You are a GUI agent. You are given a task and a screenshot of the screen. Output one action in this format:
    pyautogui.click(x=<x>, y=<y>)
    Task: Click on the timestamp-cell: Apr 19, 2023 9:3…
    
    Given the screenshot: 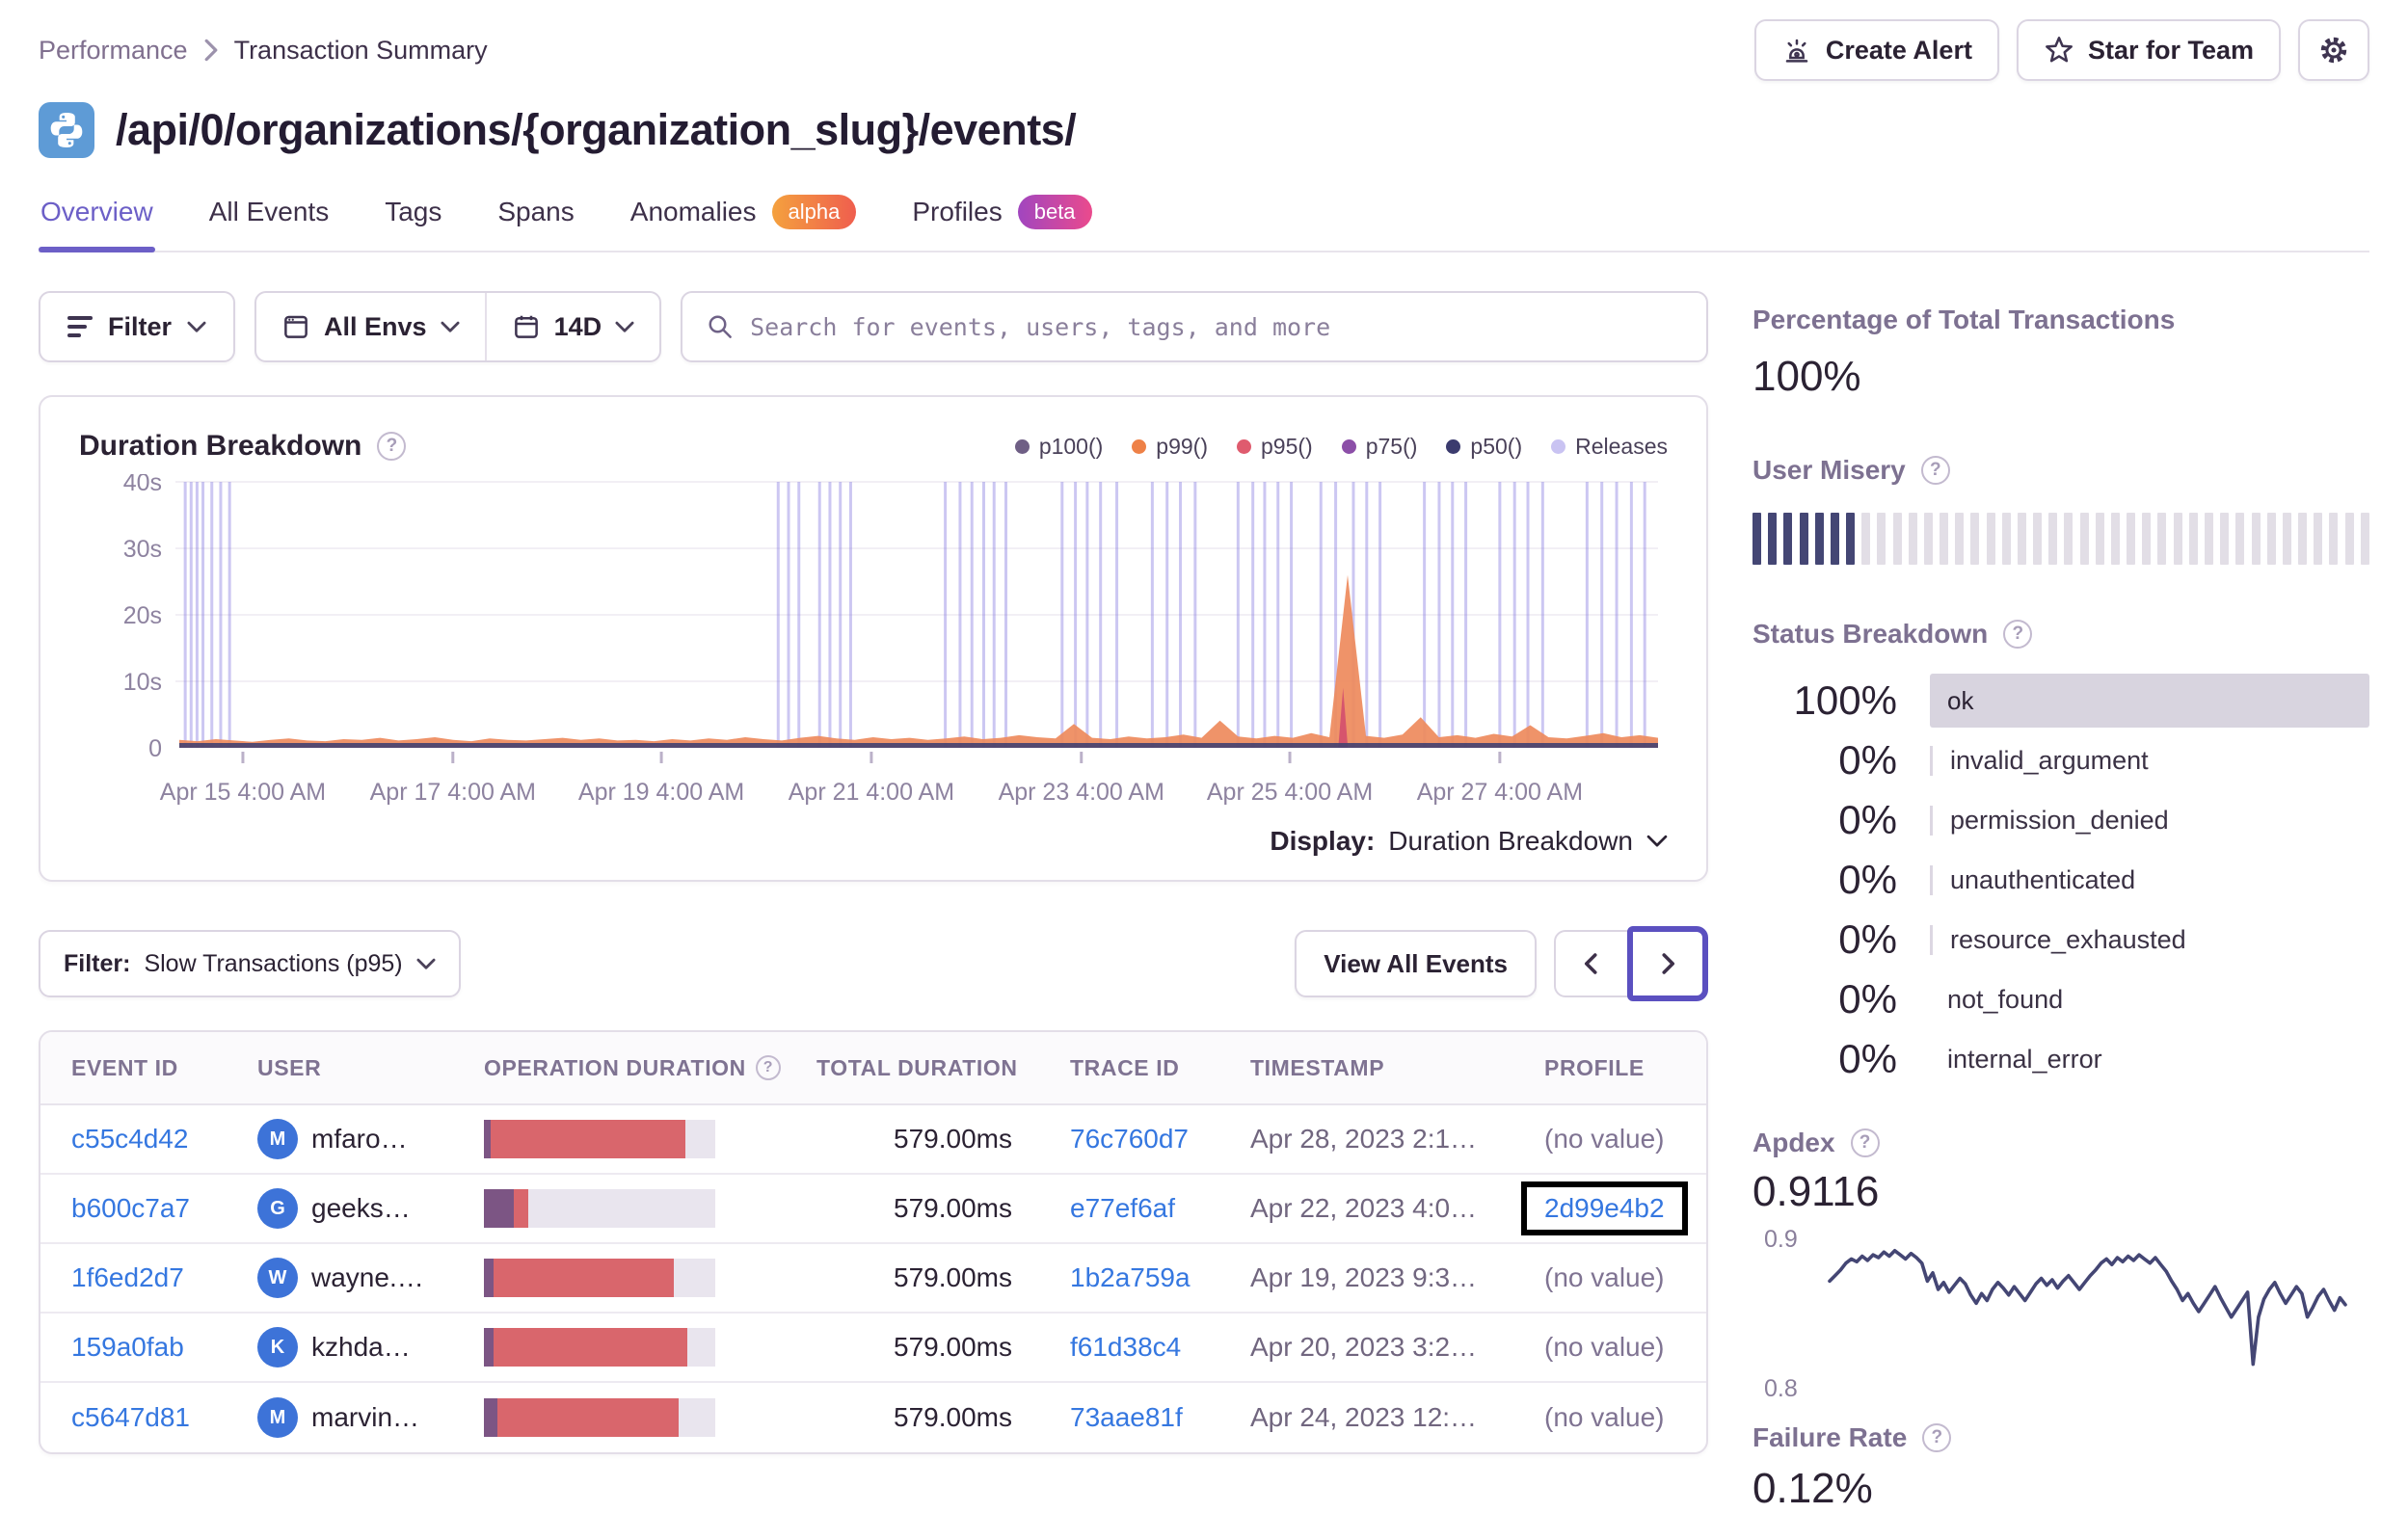 What is the action you would take?
    pyautogui.click(x=1364, y=1277)
    